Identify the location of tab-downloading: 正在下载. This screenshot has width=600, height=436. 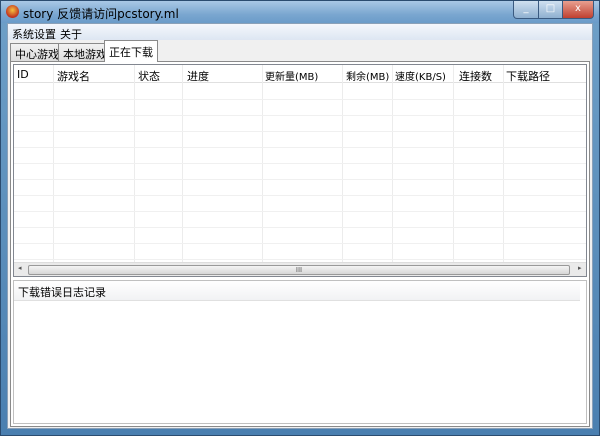
(131, 51).